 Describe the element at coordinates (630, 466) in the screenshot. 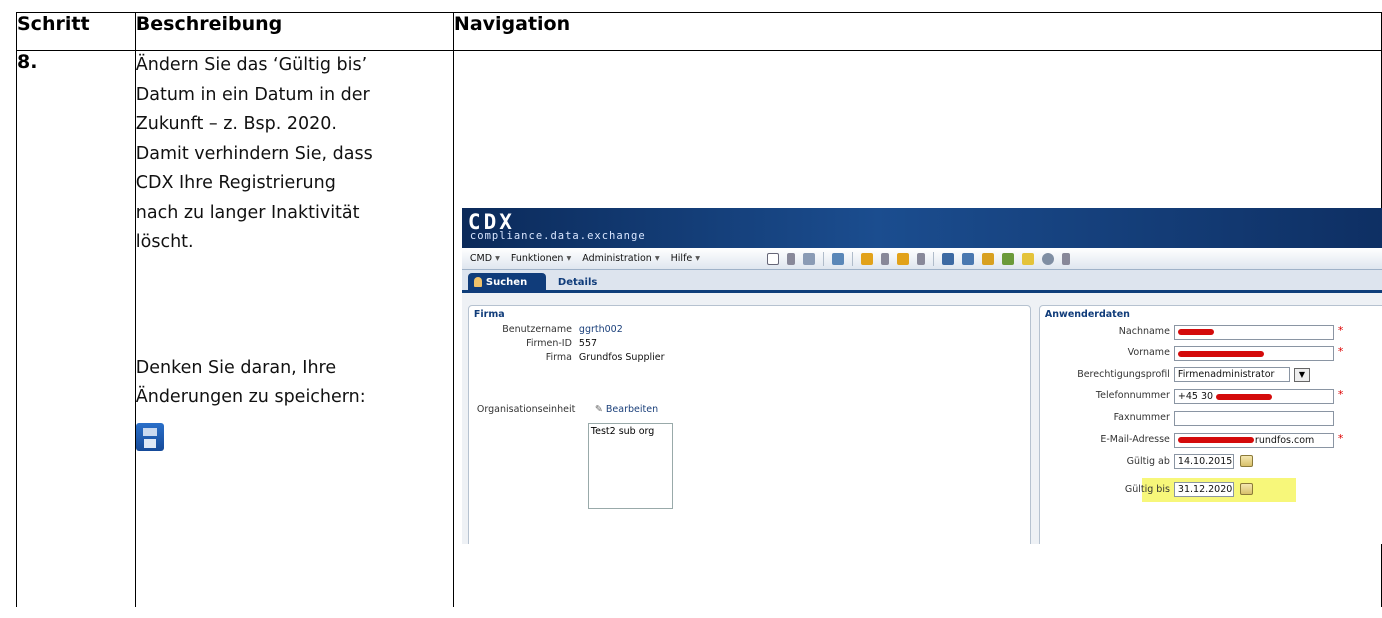

I see `org-listbox: Test2 sub org` at that location.